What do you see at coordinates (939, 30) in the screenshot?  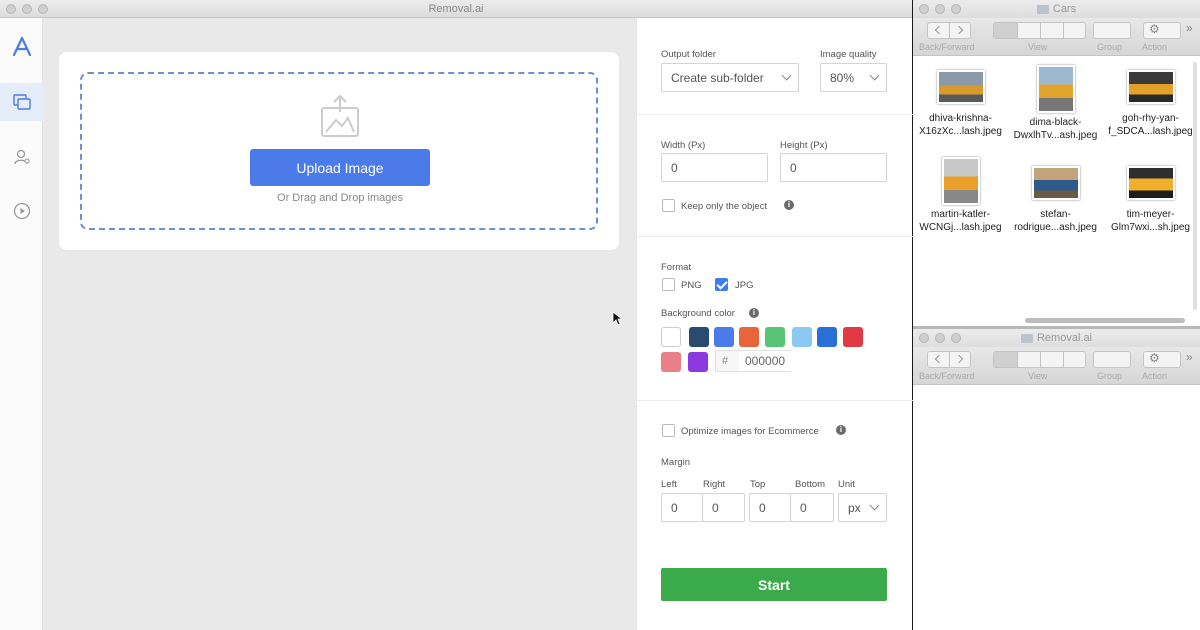 I see `back-icon` at bounding box center [939, 30].